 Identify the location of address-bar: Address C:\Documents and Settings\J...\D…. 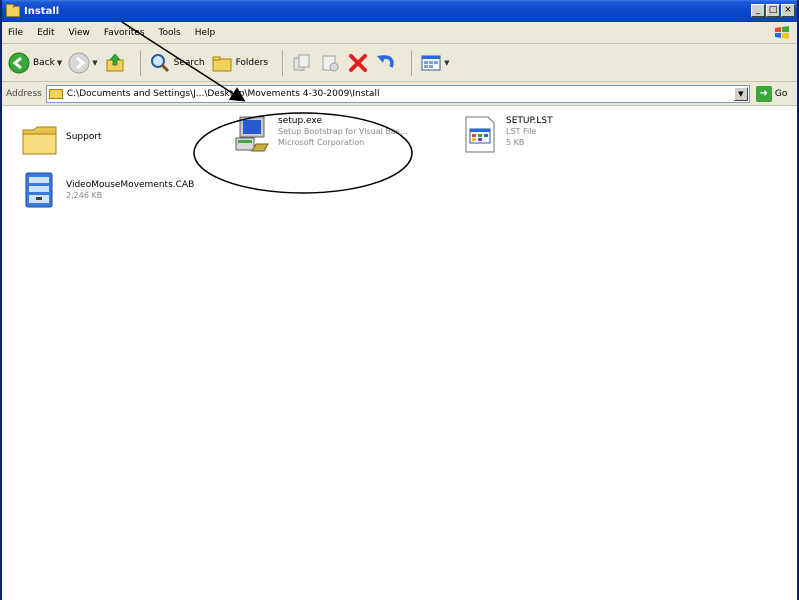
(399, 94).